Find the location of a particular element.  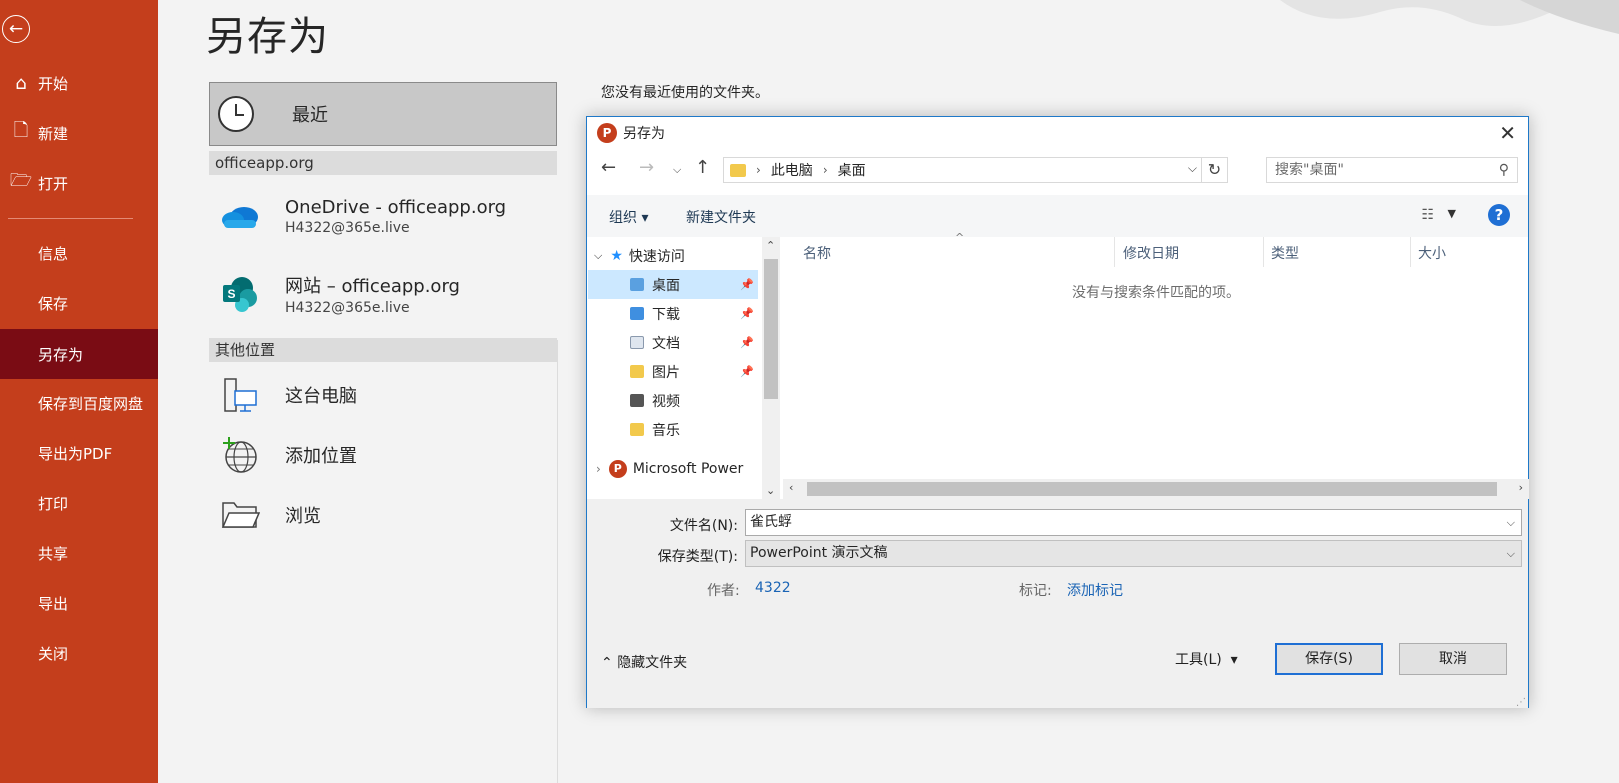

page-title: 另存为 is located at coordinates (267, 37).